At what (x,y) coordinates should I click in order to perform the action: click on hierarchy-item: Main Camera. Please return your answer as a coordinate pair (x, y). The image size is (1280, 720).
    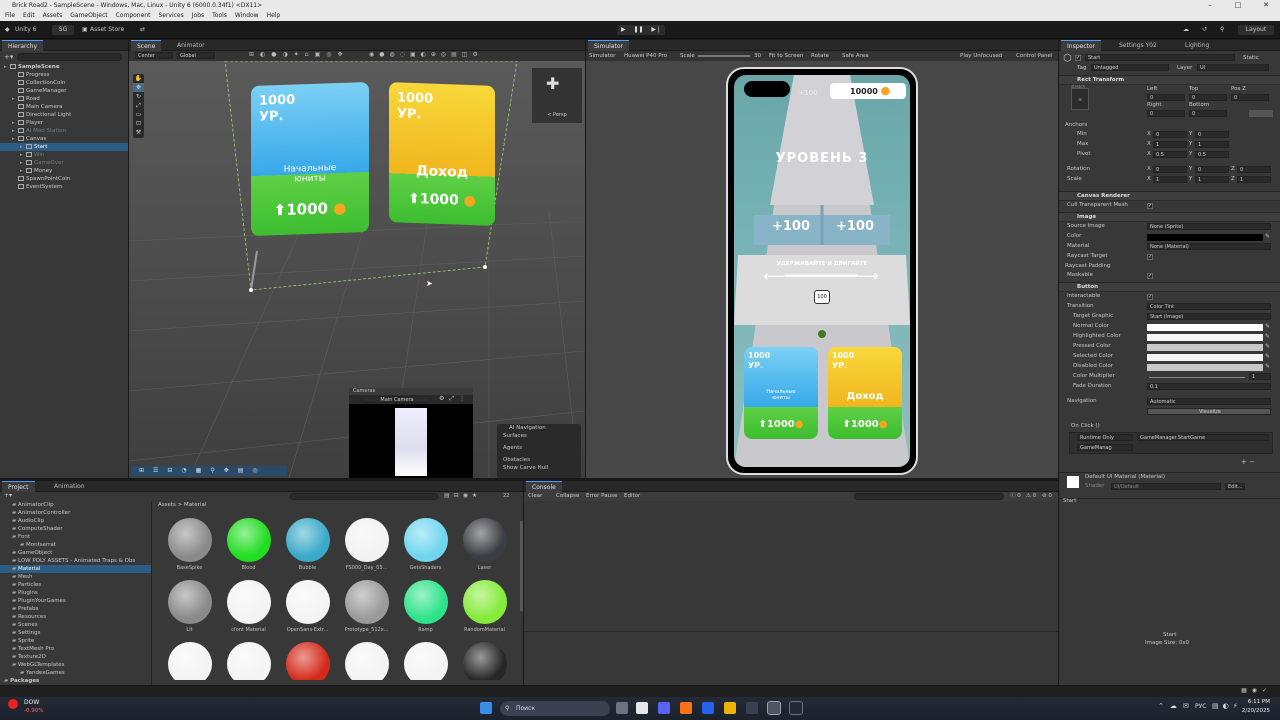
    Looking at the image, I should click on (64, 107).